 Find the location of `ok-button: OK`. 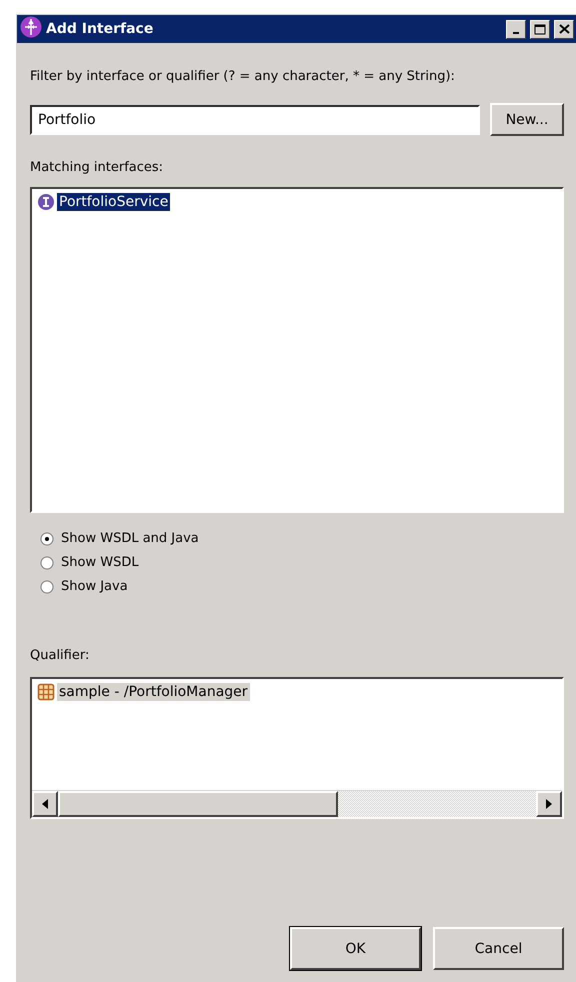

ok-button: OK is located at coordinates (355, 948).